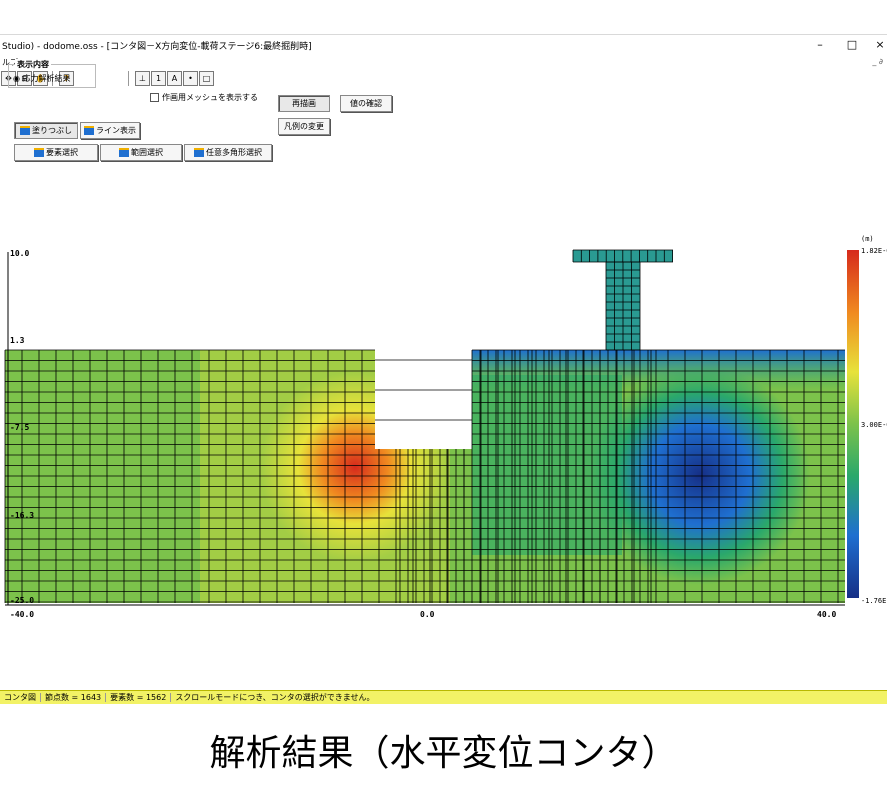  Describe the element at coordinates (46, 78) in the screenshot. I see `radio-label: 応力解析結果` at that location.